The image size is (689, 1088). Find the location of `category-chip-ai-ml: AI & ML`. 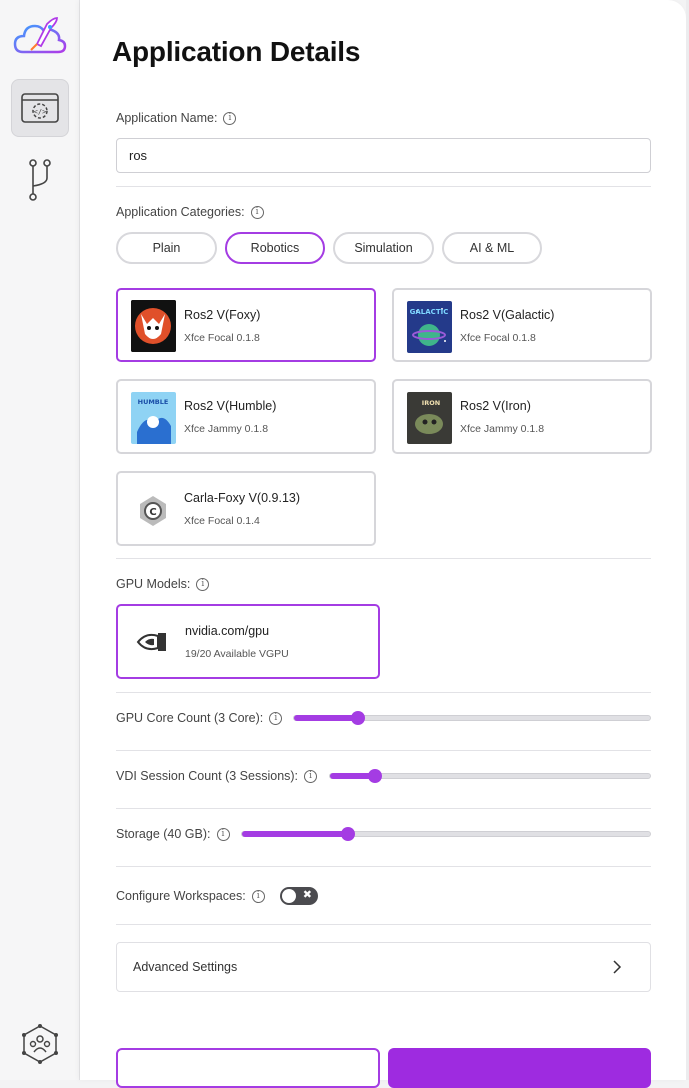

category-chip-ai-ml: AI & ML is located at coordinates (492, 248).